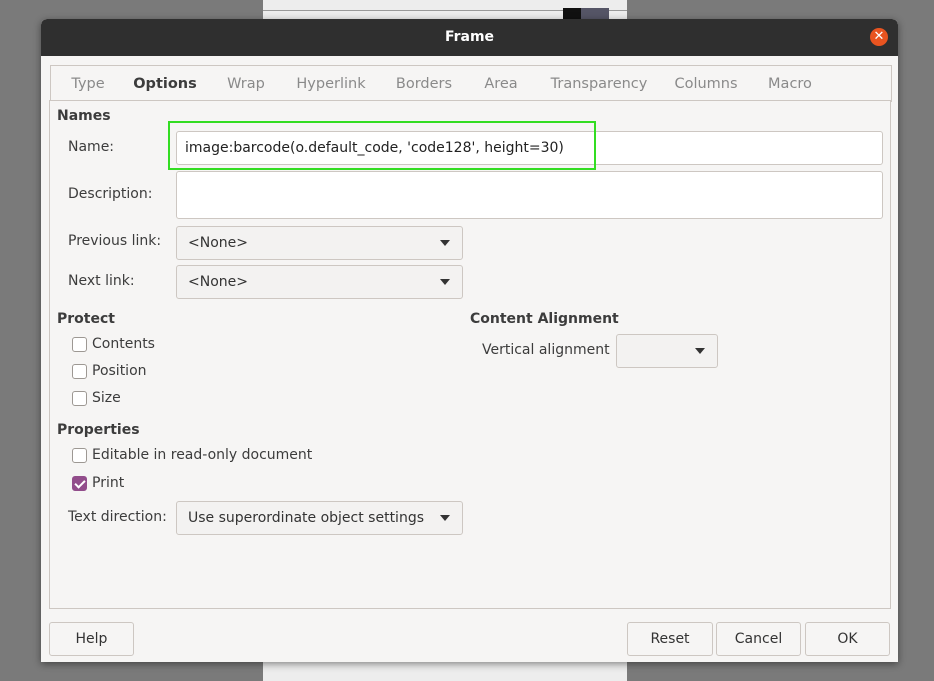 The image size is (934, 681). I want to click on protect-position-label: Position, so click(119, 371).